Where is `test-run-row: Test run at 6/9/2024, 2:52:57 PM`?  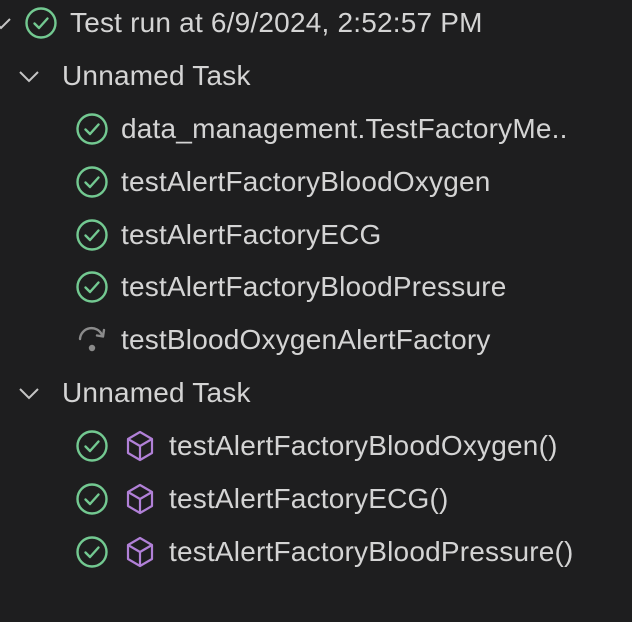
test-run-row: Test run at 6/9/2024, 2:52:57 PM is located at coordinates (241, 24).